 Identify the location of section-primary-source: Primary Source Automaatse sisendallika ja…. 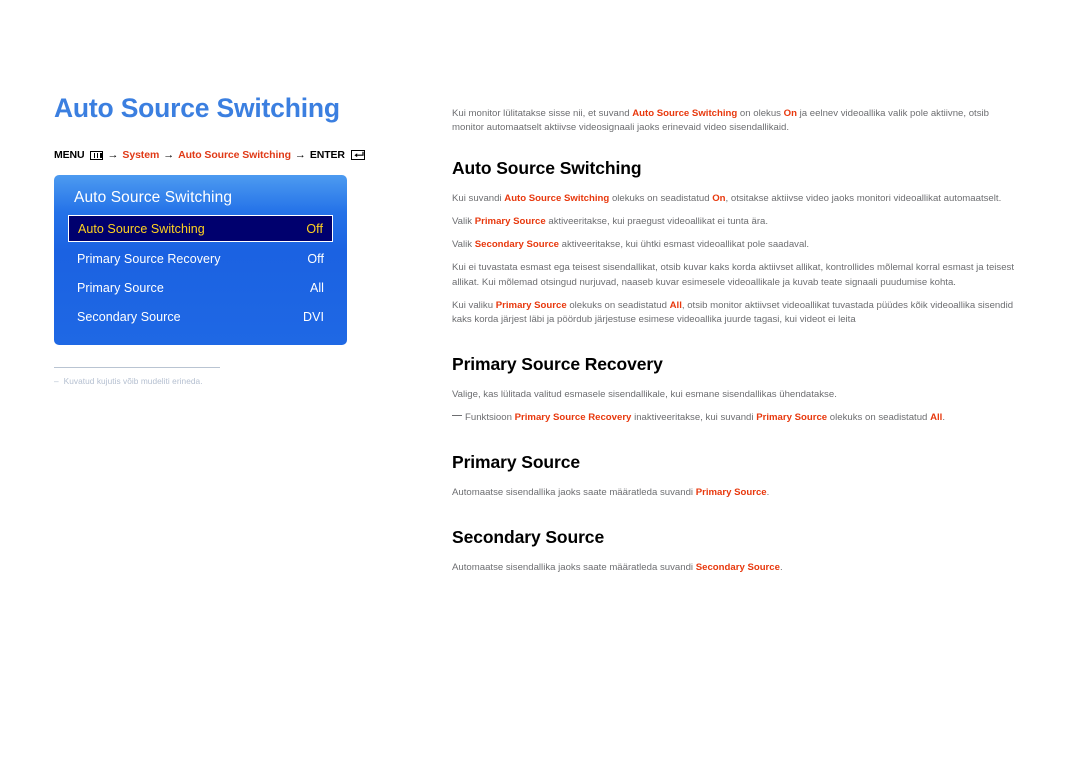
(737, 476).